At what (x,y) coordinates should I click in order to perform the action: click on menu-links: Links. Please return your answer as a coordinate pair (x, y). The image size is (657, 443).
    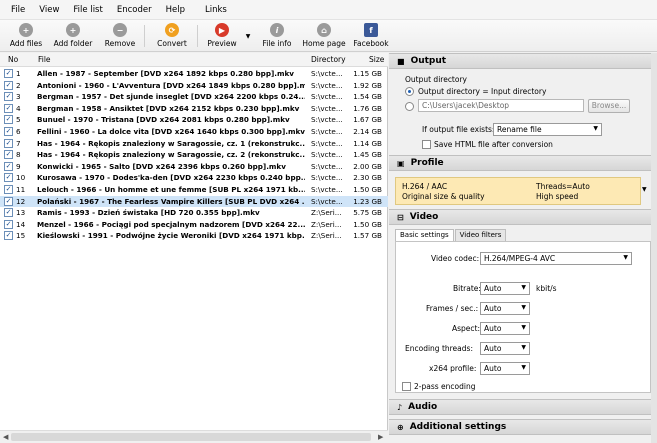
    Looking at the image, I should click on (216, 10).